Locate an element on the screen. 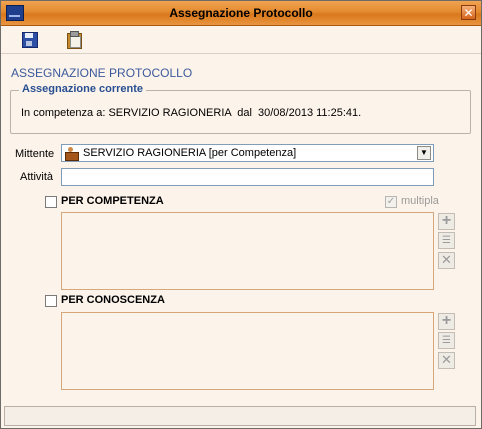 The image size is (482, 429). office-icon is located at coordinates (72, 154).